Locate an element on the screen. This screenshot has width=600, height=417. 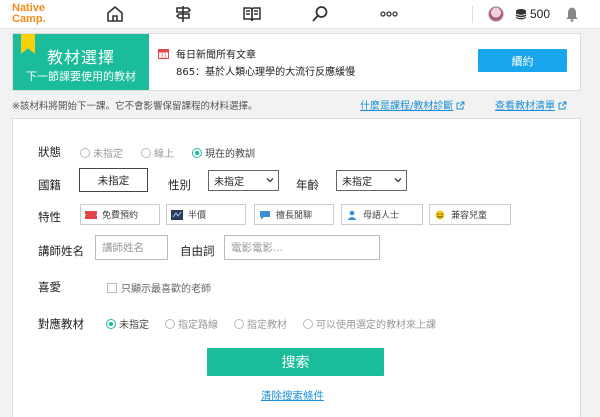
feature-label-text: 兼容兒童 is located at coordinates (469, 216).